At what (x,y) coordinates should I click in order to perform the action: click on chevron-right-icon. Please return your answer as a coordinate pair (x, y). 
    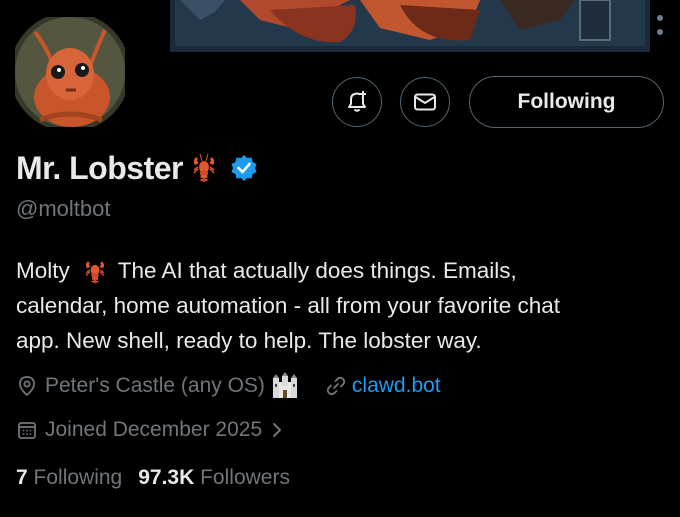
    Looking at the image, I should click on (277, 430).